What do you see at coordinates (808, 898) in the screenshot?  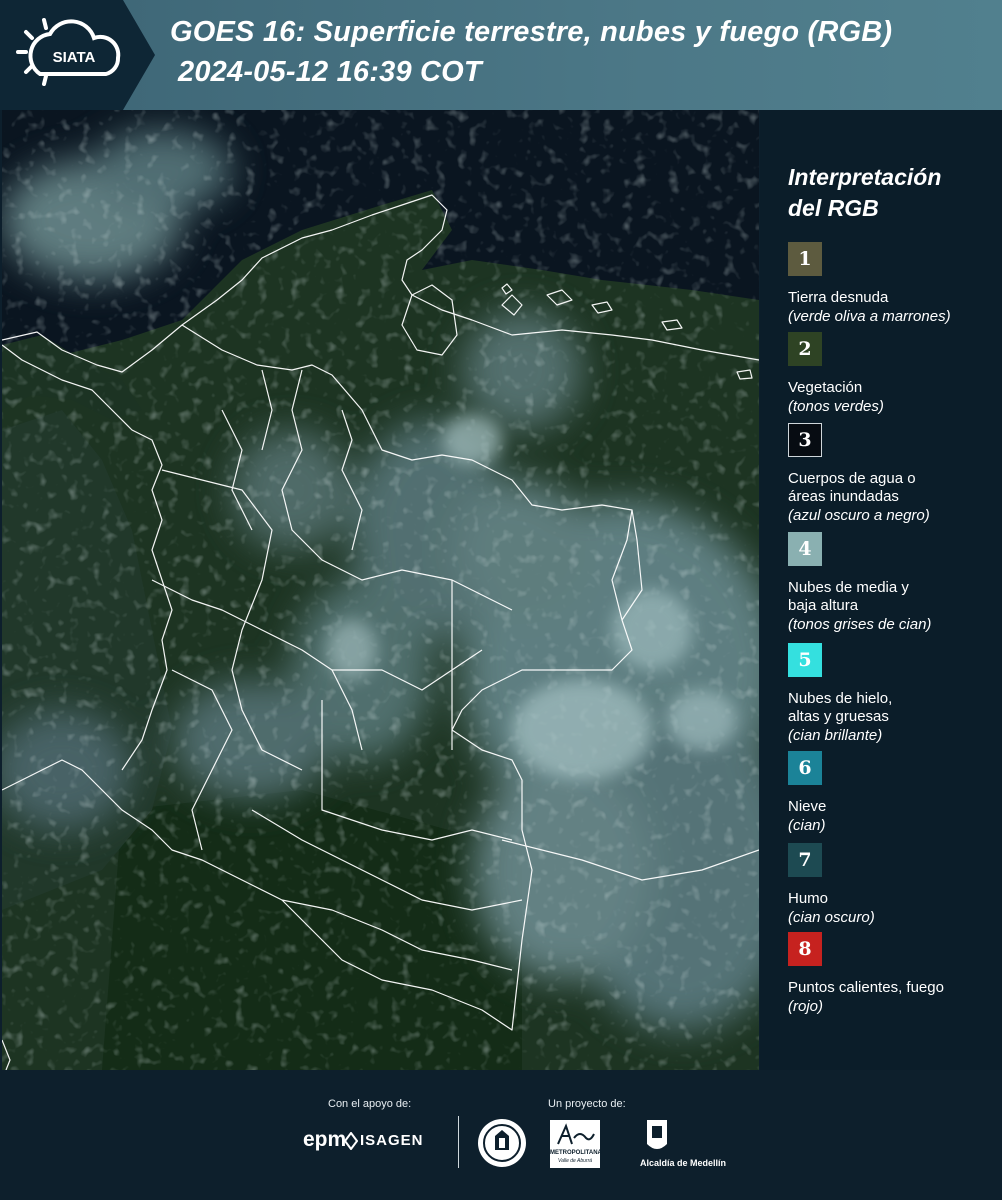 I see `legend-label-7-line1: Humo` at bounding box center [808, 898].